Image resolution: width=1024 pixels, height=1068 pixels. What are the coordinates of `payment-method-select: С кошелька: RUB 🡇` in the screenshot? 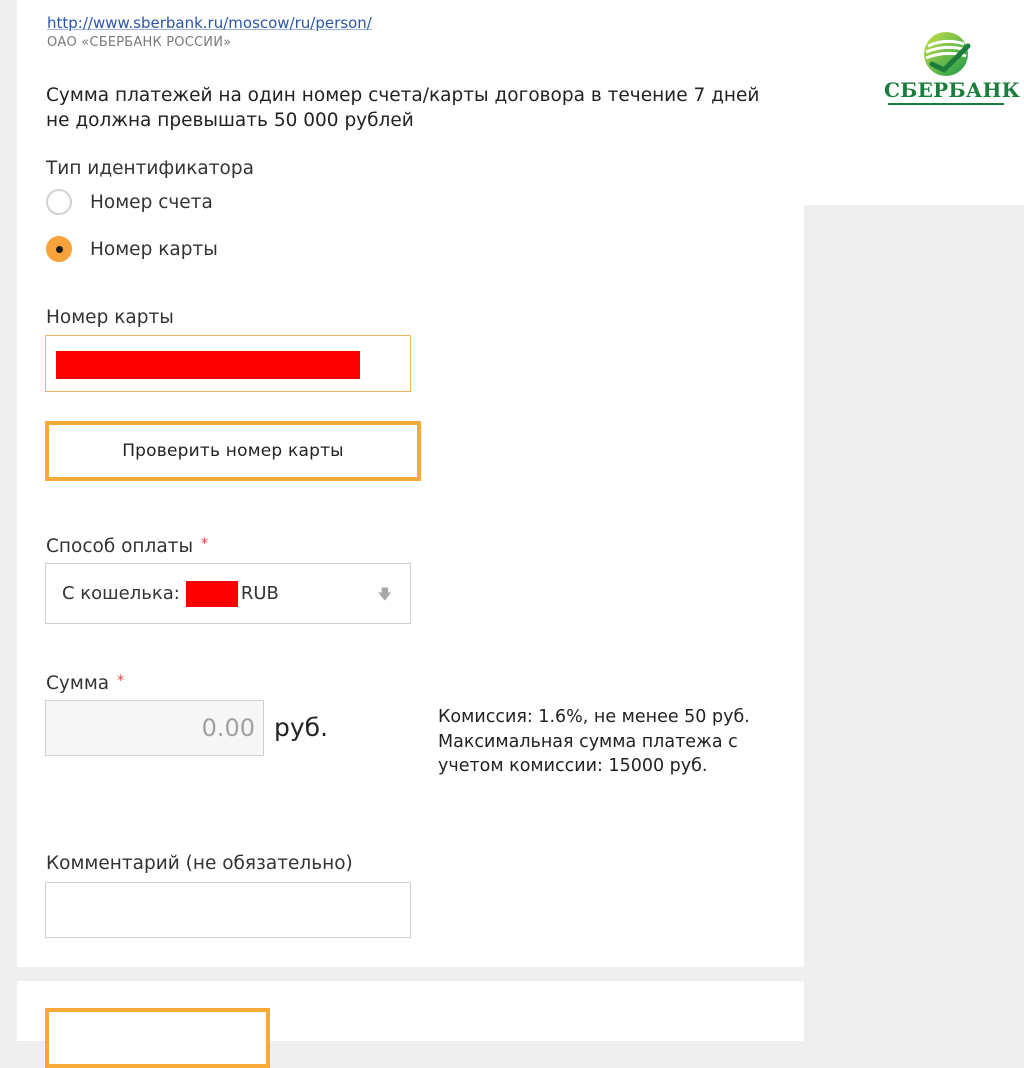 It's located at (228, 593).